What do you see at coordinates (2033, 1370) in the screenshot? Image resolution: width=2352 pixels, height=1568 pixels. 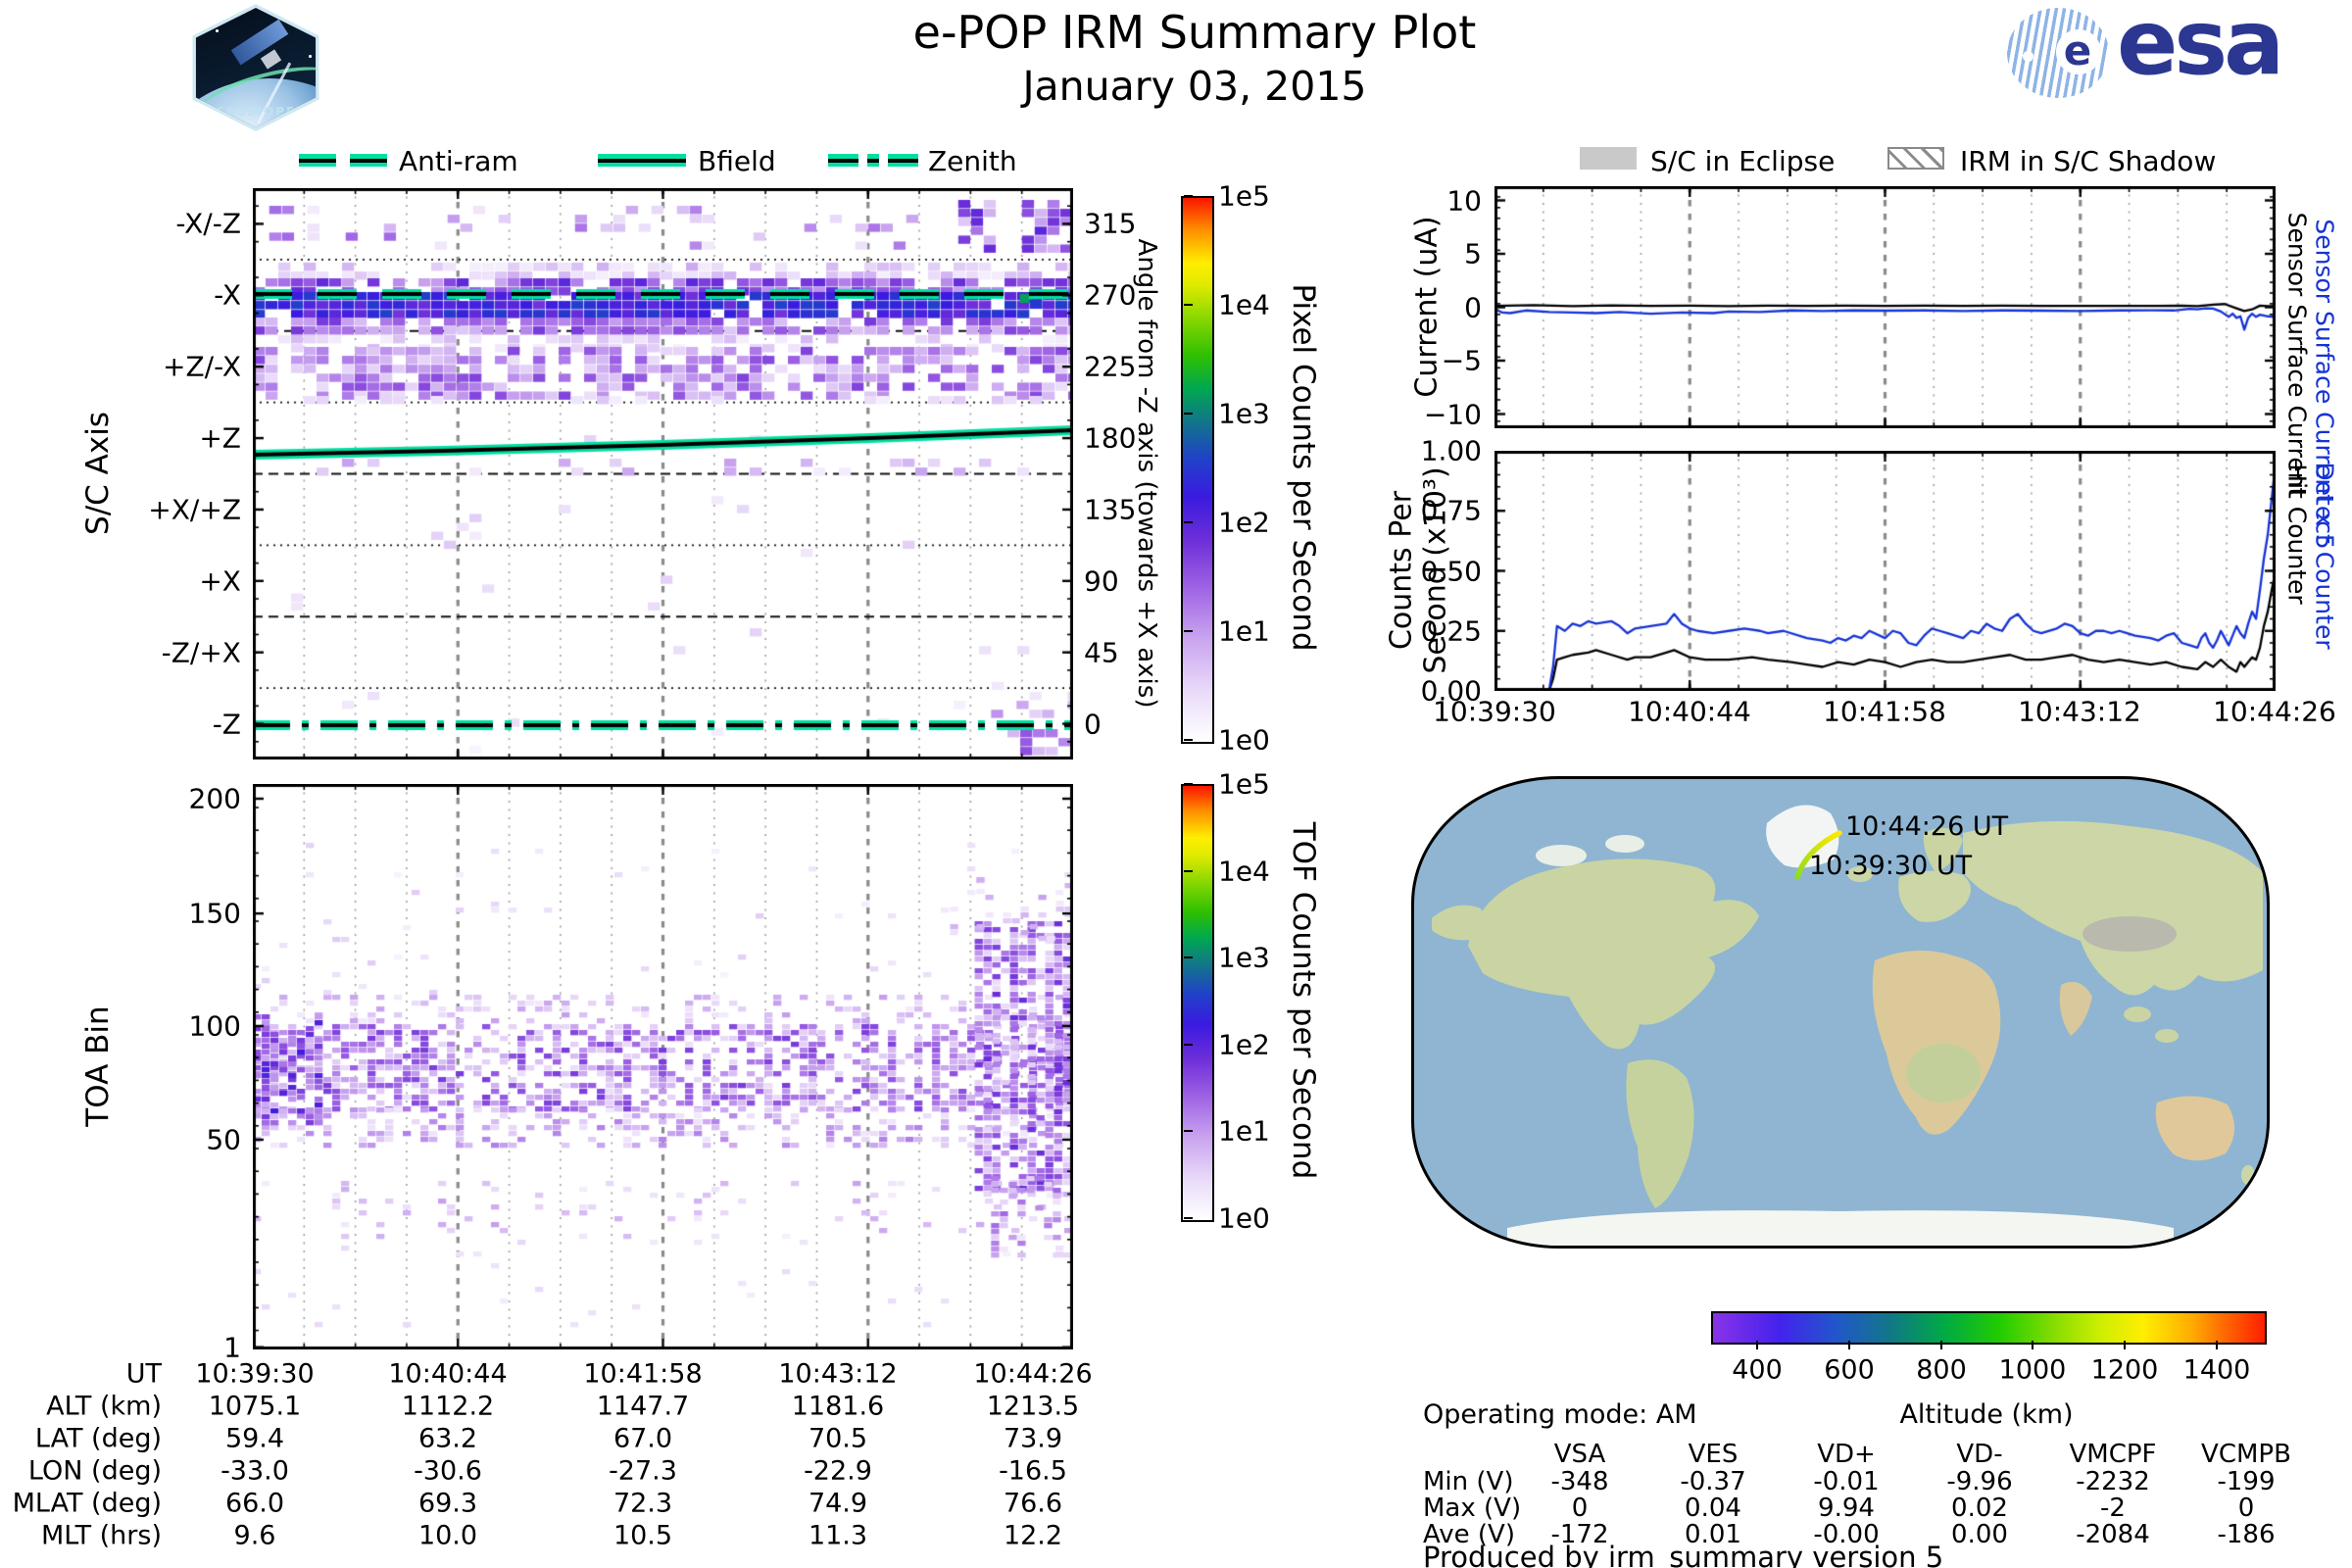 I see `altitude-tick-label: 1000` at bounding box center [2033, 1370].